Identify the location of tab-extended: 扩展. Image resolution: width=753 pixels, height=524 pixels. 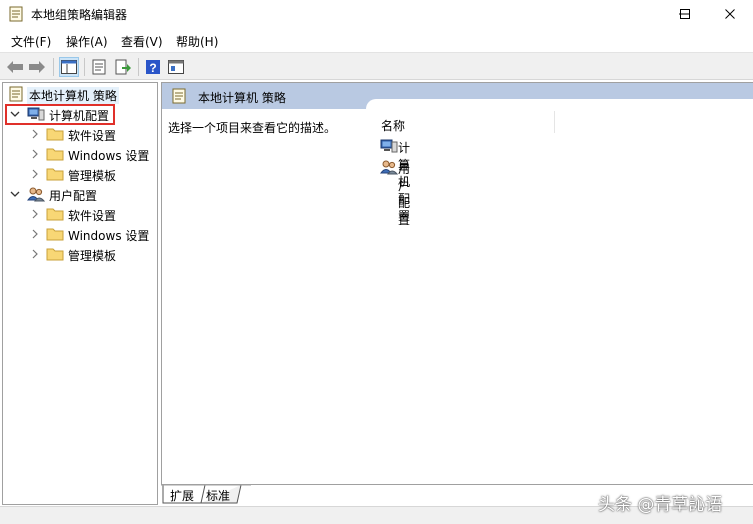
(182, 494).